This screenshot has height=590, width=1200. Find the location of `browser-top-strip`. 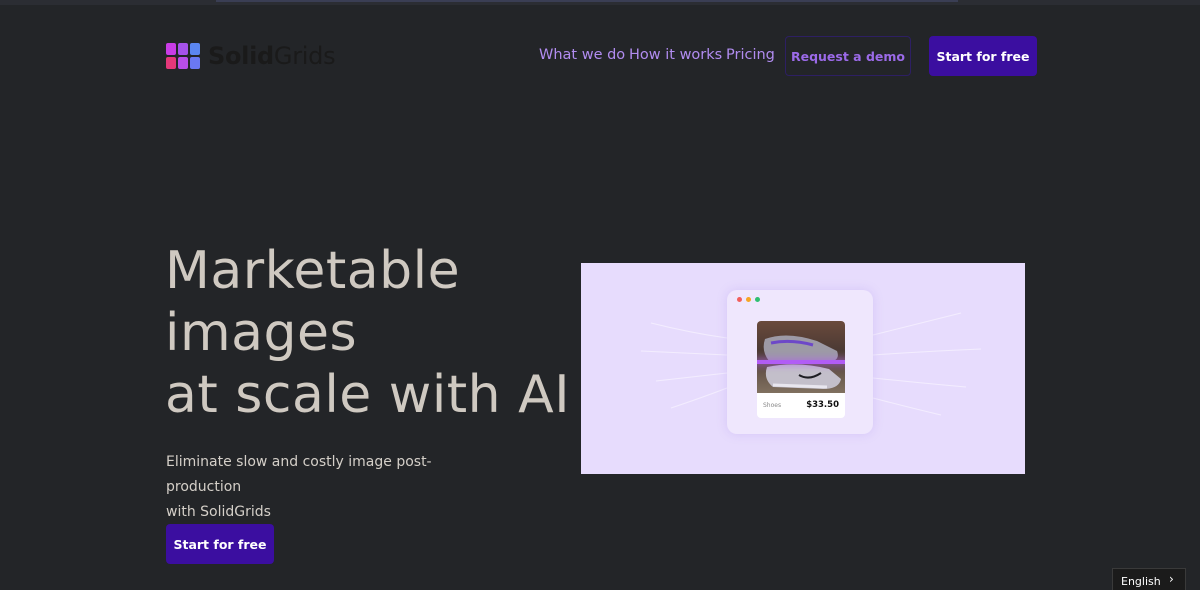

browser-top-strip is located at coordinates (600, 2).